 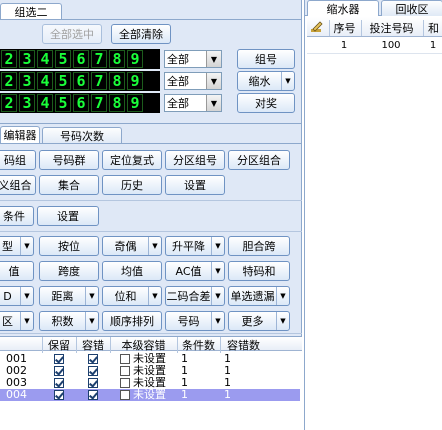 What do you see at coordinates (198, 345) in the screenshot?
I see `header-condition-count: 条件数` at bounding box center [198, 345].